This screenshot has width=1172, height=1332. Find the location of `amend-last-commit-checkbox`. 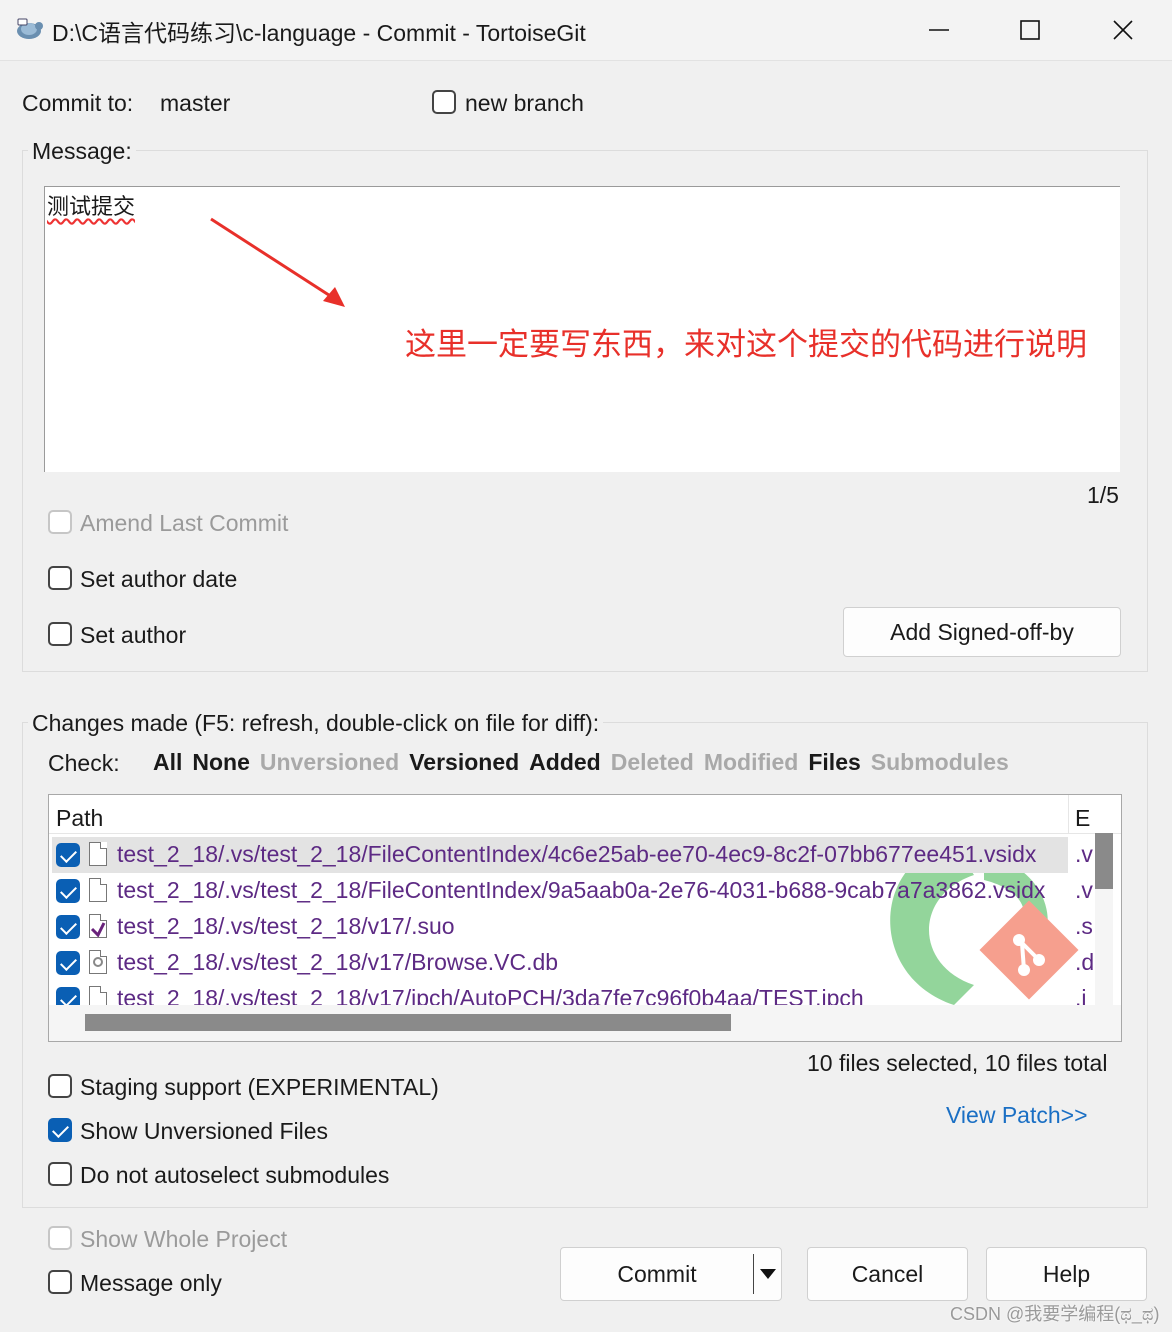

amend-last-commit-checkbox is located at coordinates (60, 522).